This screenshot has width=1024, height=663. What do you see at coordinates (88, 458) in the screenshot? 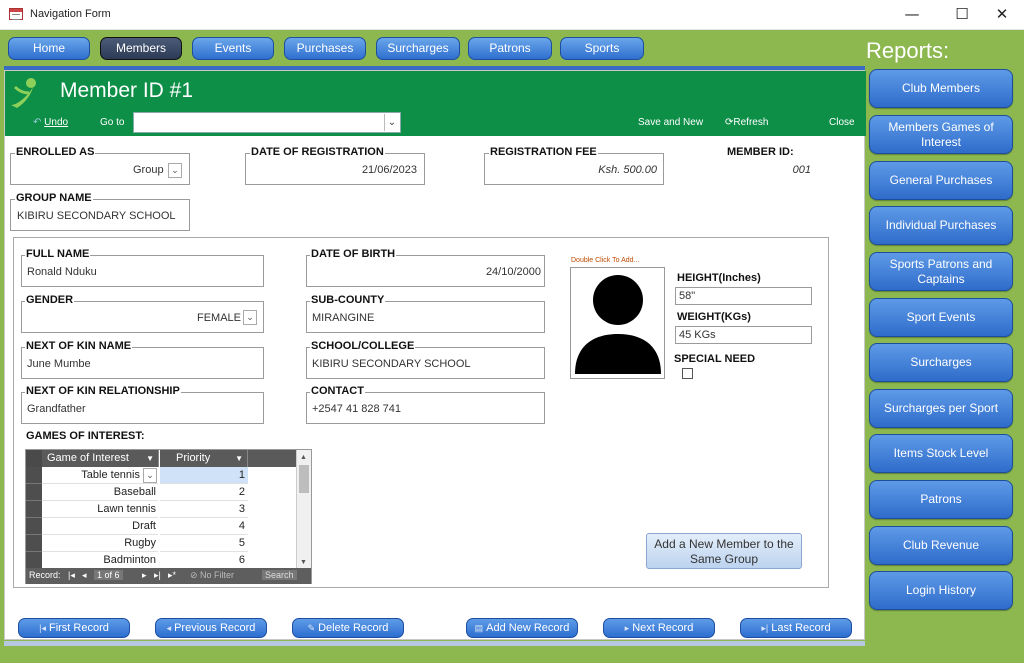
I see `column-header-game-label: Game of Interest` at bounding box center [88, 458].